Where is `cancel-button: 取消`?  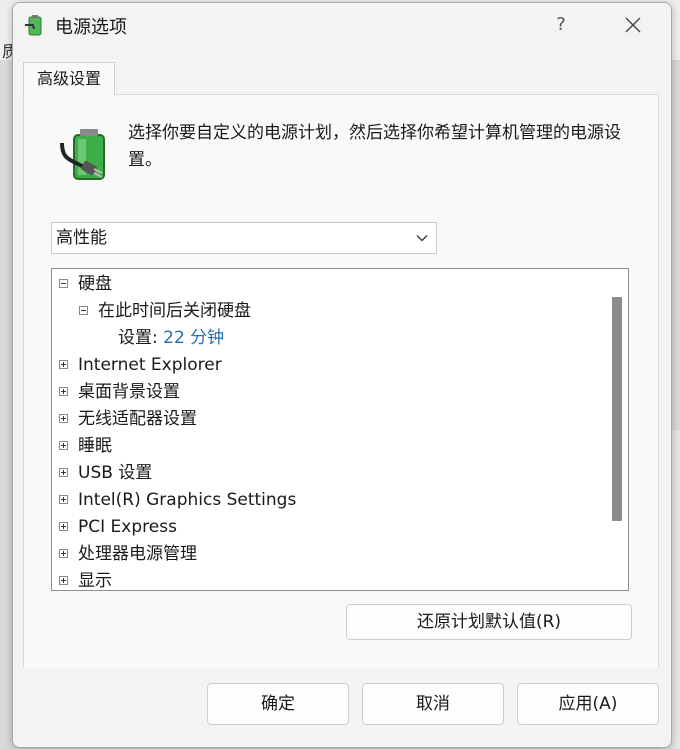 cancel-button: 取消 is located at coordinates (433, 704).